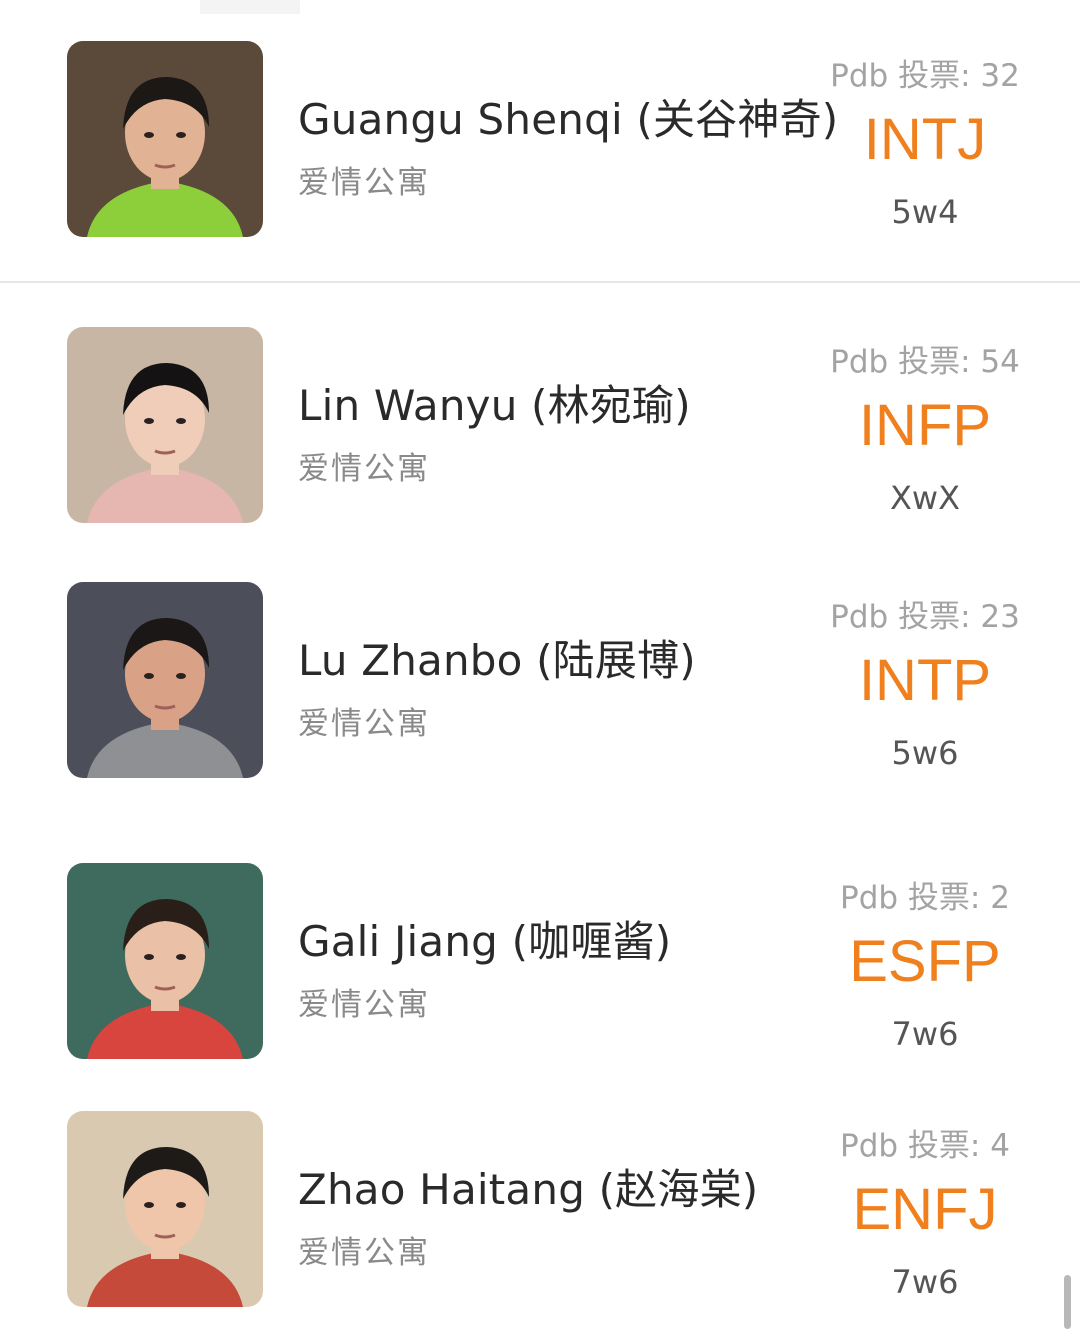 This screenshot has height=1329, width=1080. I want to click on character-name: Gali Jiang (咖喱酱), so click(485, 941).